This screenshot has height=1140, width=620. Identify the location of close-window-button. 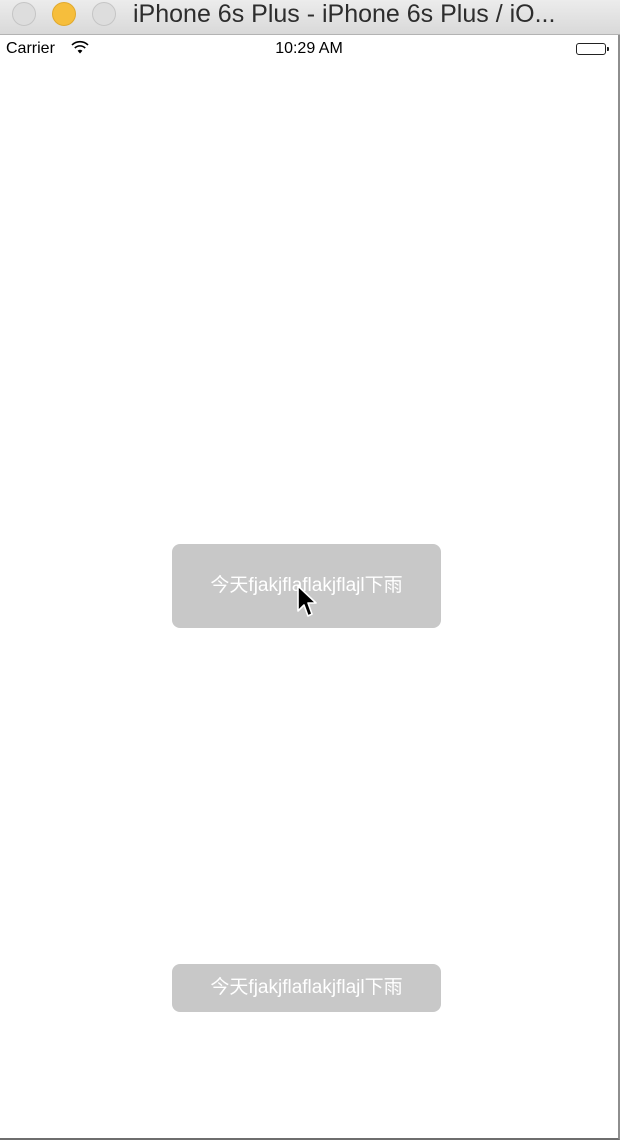
(24, 14).